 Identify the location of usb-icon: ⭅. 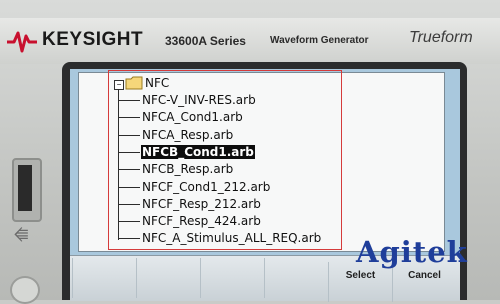
(21, 236).